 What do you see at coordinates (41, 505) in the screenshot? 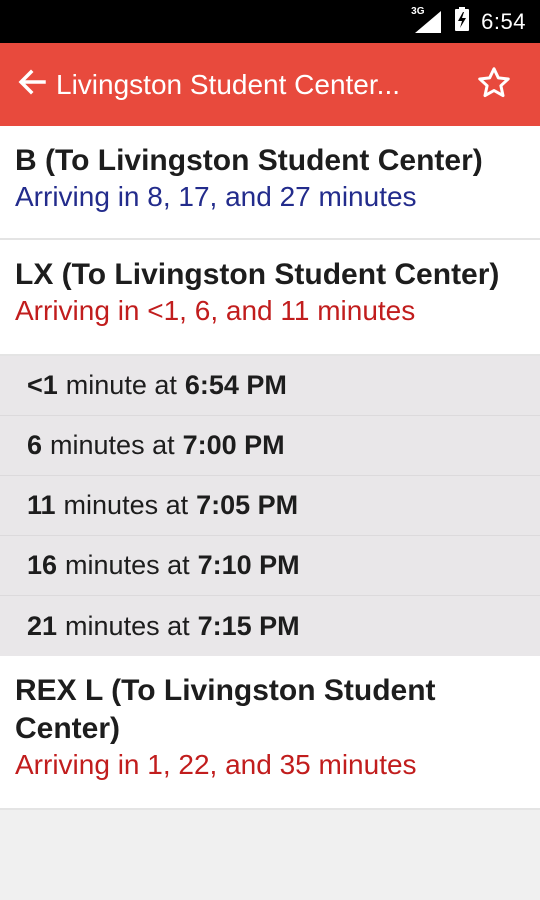
I see `prediction-minutes: 11` at bounding box center [41, 505].